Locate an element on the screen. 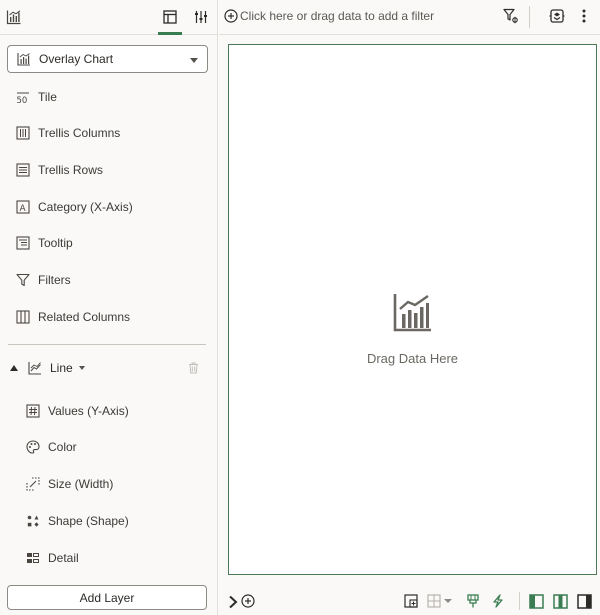  bottom-toolbar is located at coordinates (409, 601).